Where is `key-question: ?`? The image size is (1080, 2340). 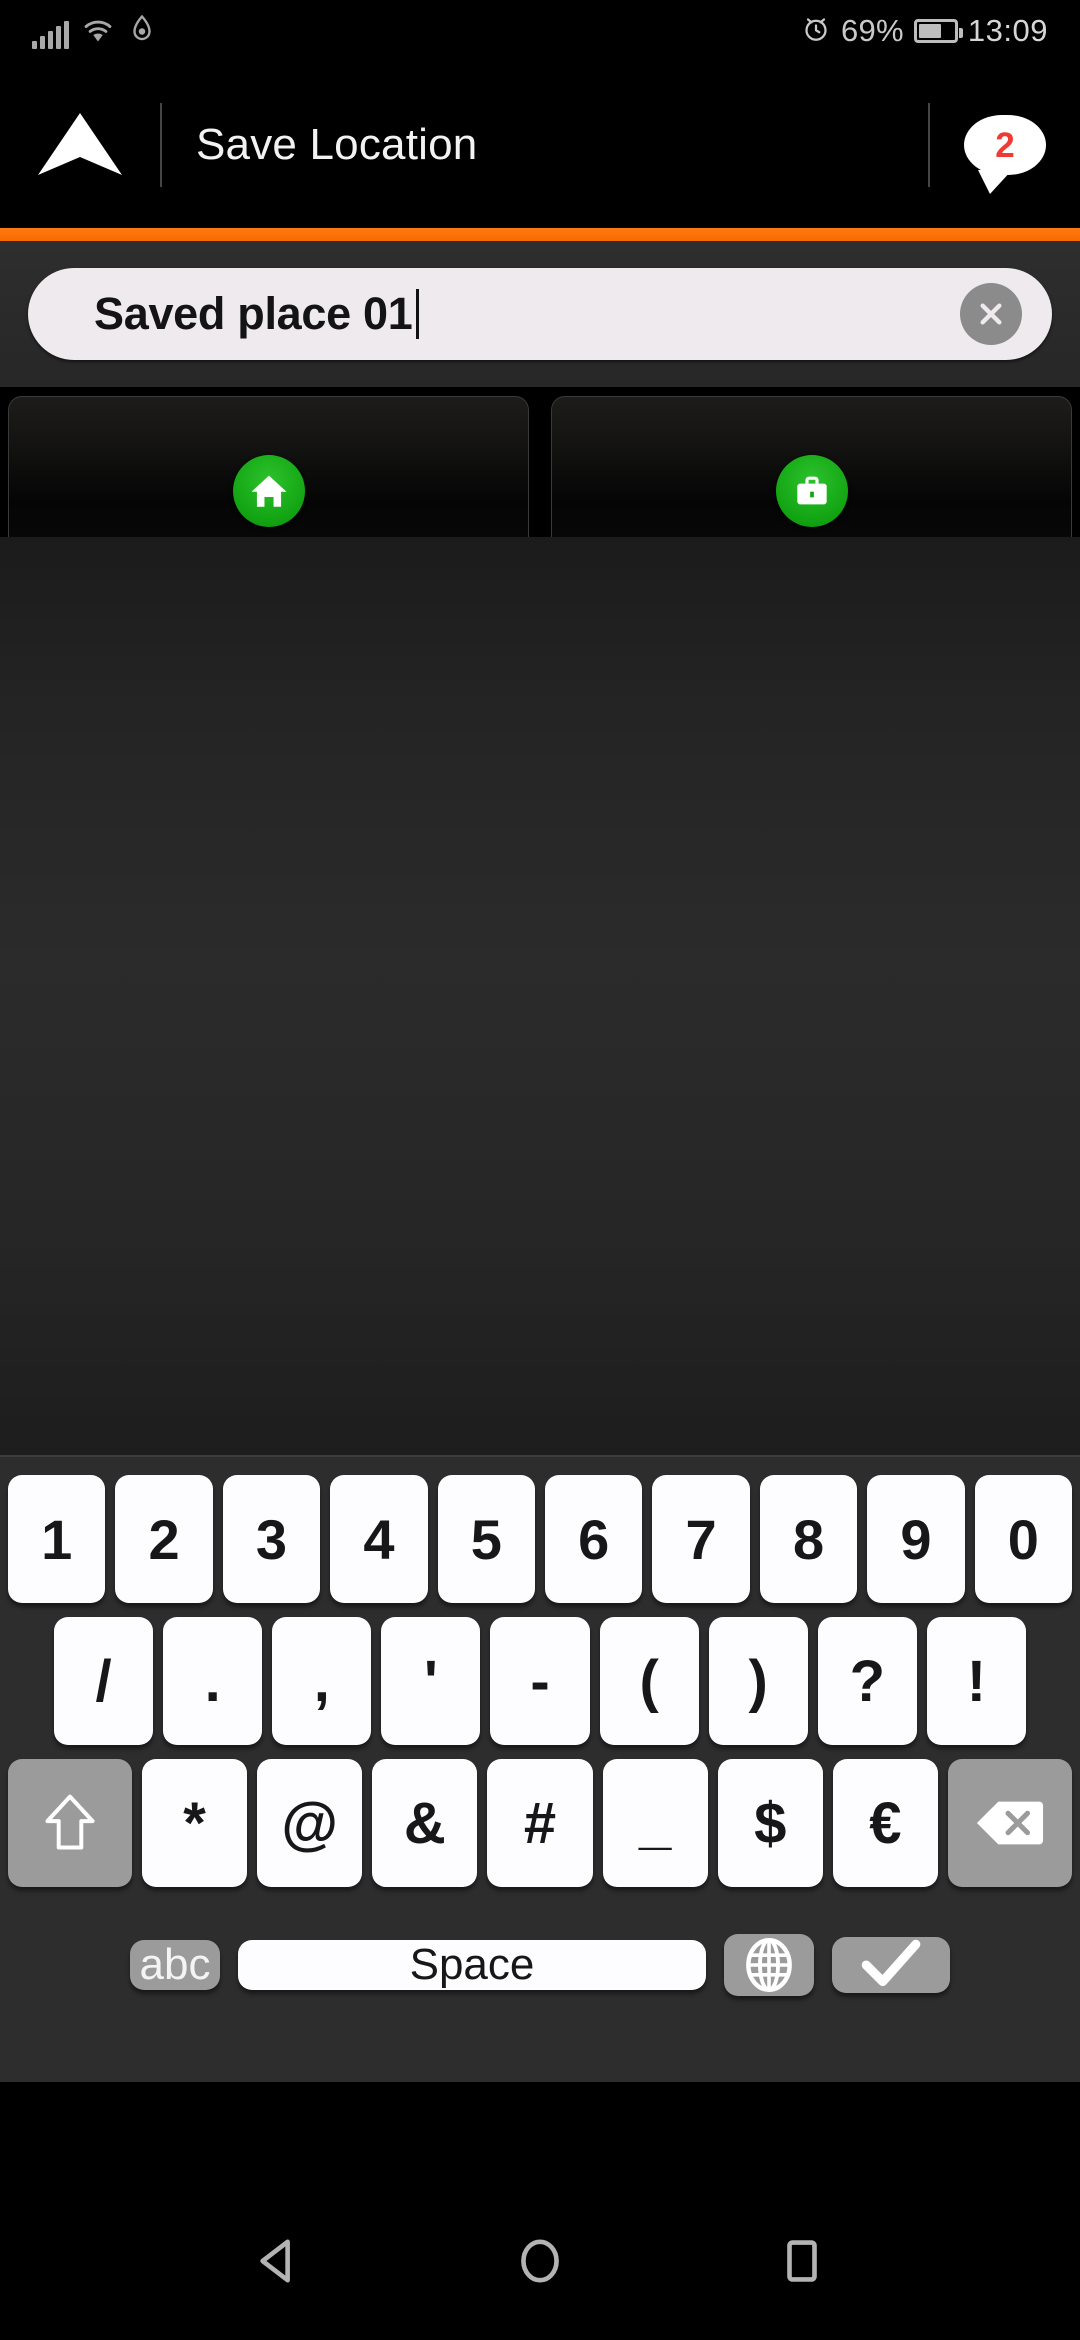 key-question: ? is located at coordinates (867, 1681).